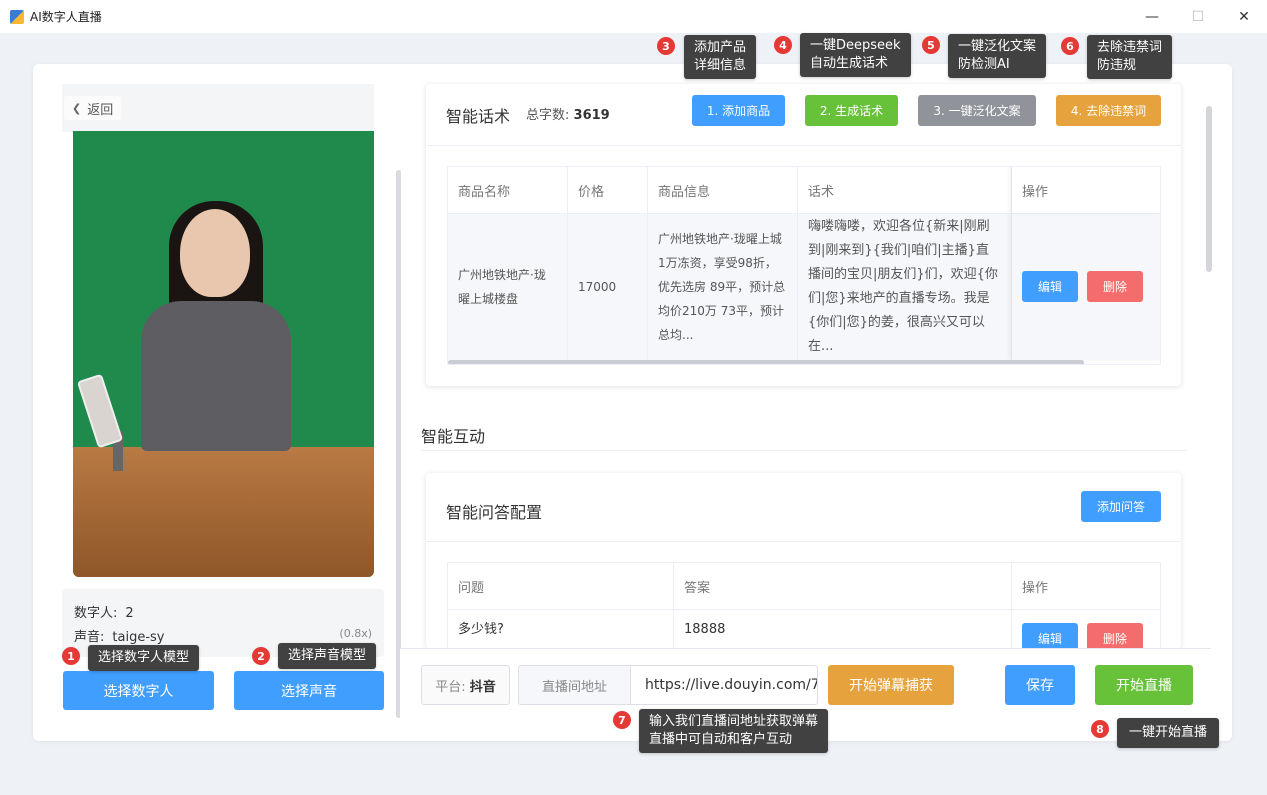  What do you see at coordinates (851, 110) in the screenshot?
I see `generate-script-button: 2. 生成话术` at bounding box center [851, 110].